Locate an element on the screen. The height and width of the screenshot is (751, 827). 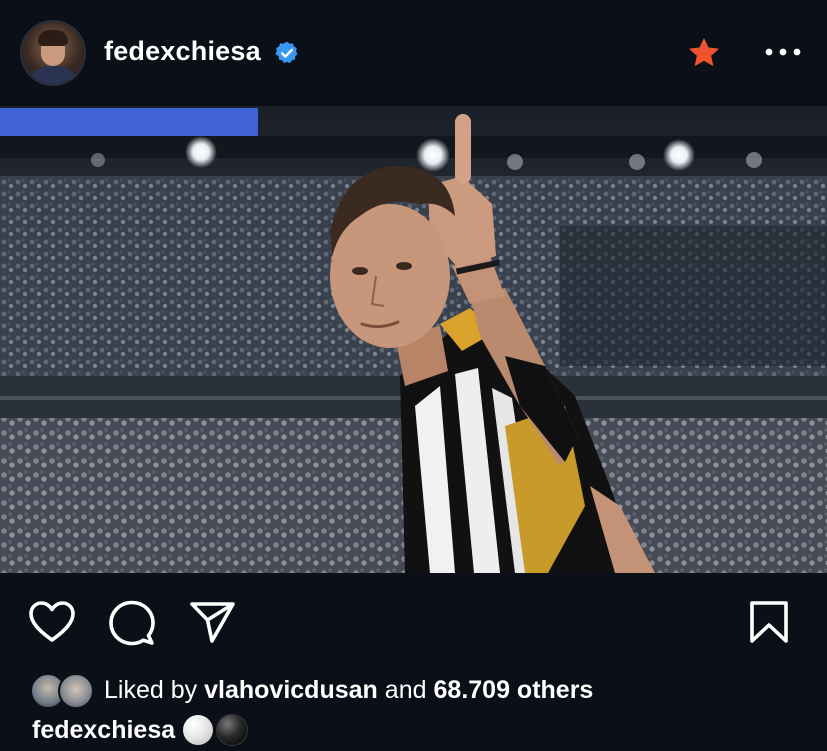
post-header: fedexchiesa is located at coordinates (413, 53).